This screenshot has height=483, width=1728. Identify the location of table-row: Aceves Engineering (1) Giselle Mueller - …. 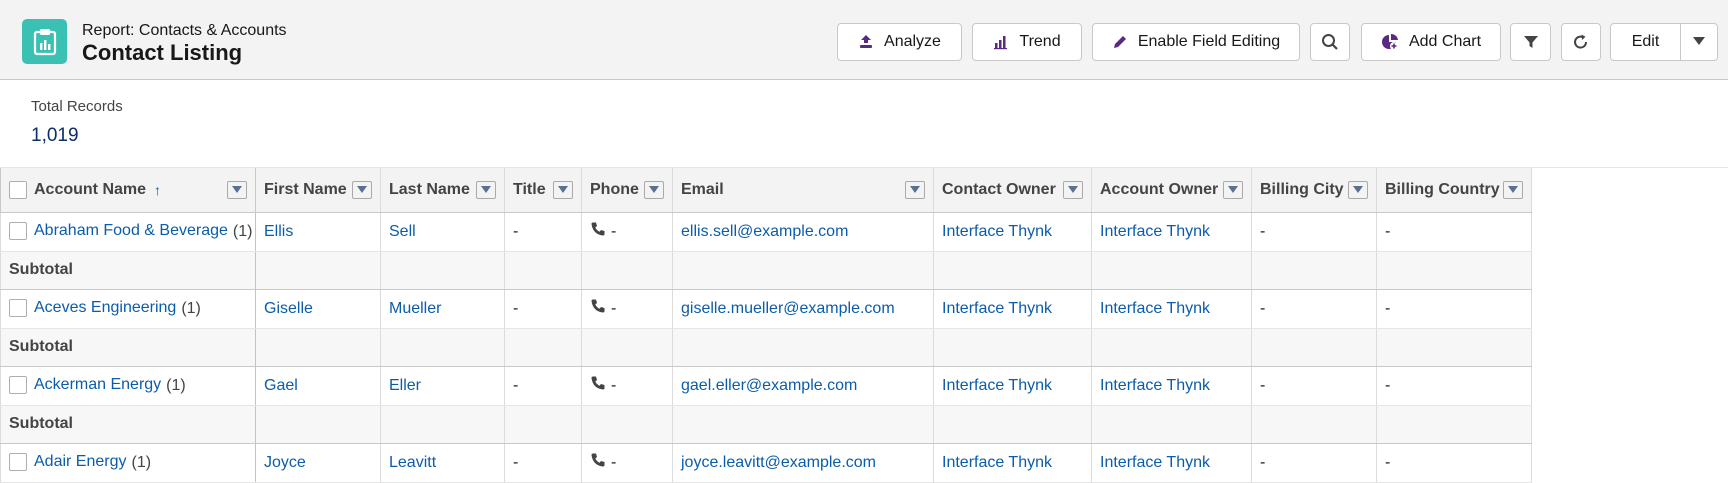
(766, 309).